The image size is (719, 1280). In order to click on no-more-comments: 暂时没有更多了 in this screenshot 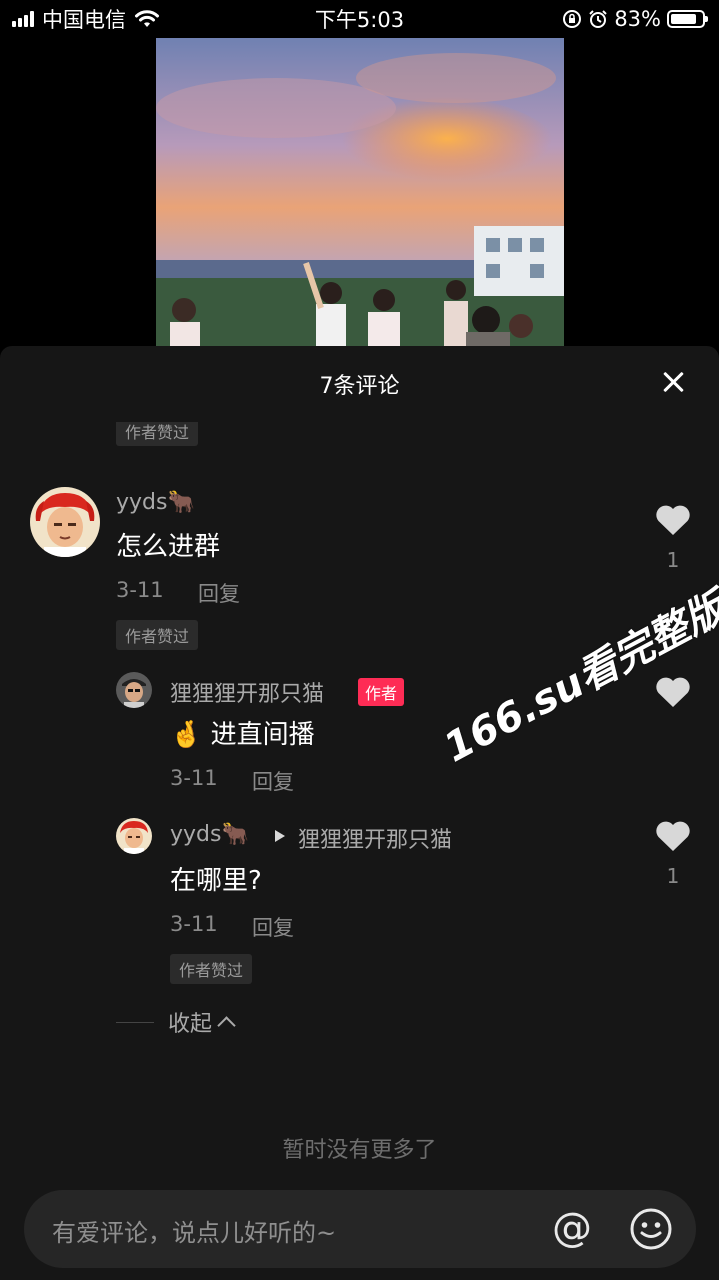, I will do `click(359, 1150)`.